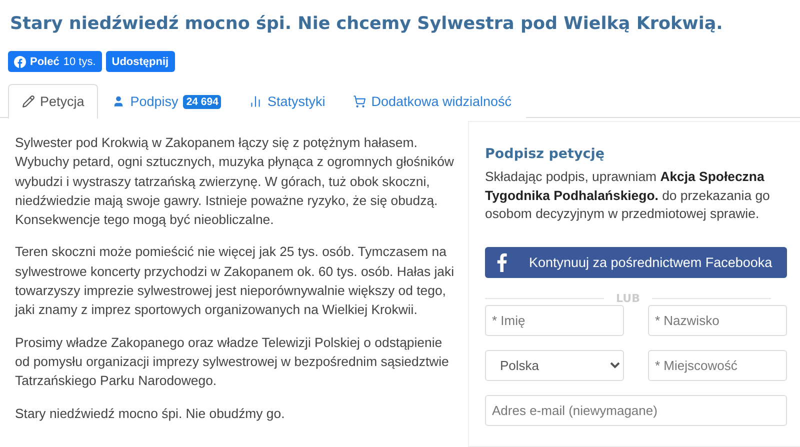  What do you see at coordinates (717, 320) in the screenshot?
I see `last-name-field: * Nazwisko` at bounding box center [717, 320].